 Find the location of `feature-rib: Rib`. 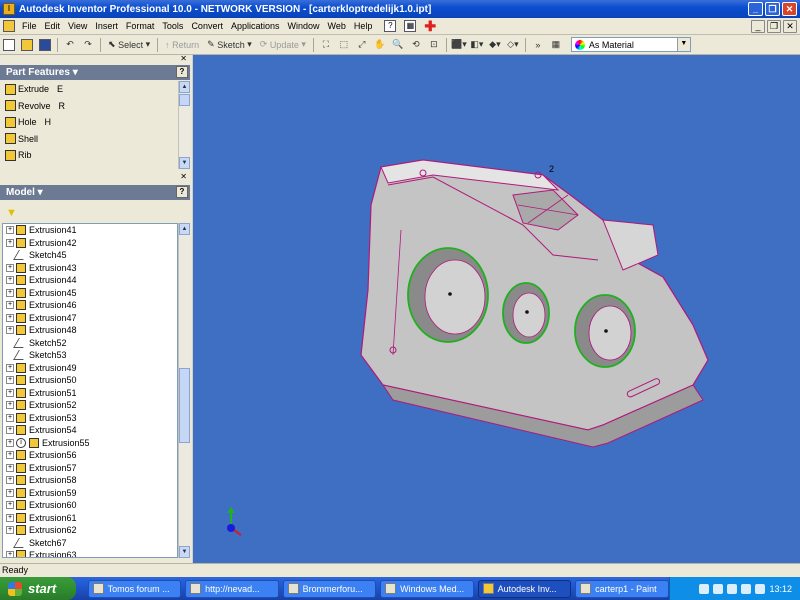

feature-rib: Rib is located at coordinates (90, 155).